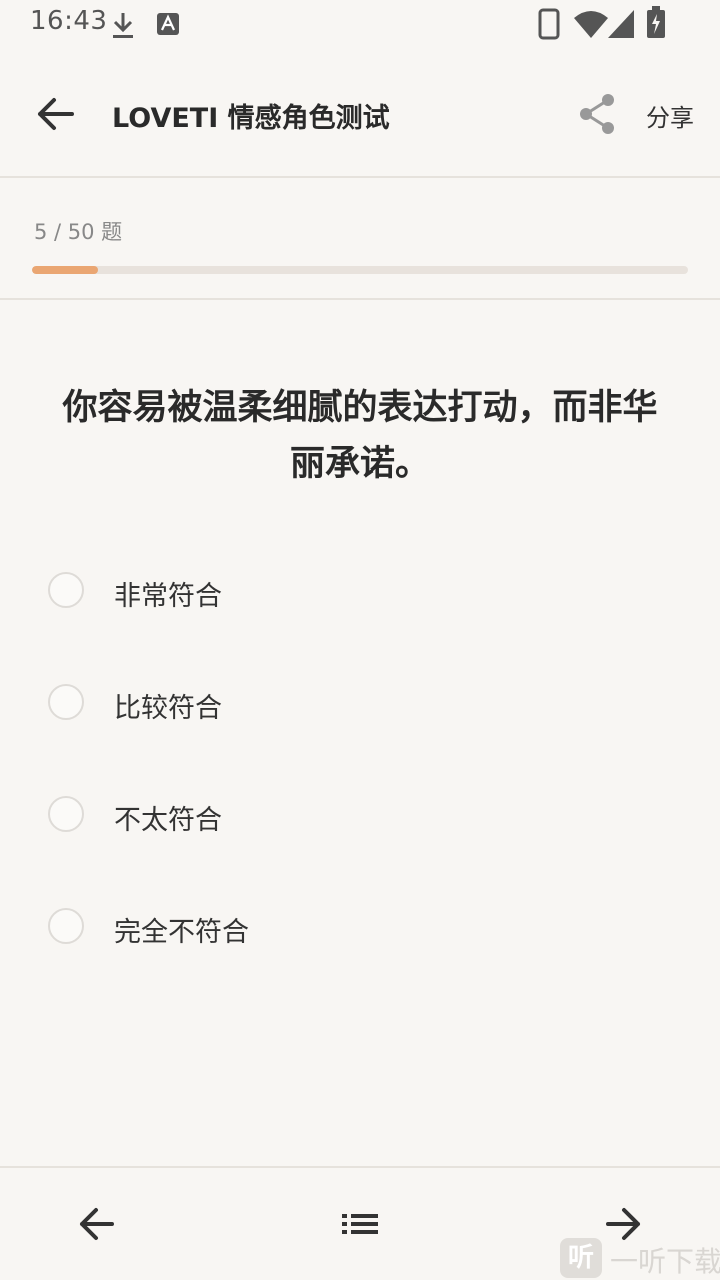 Image resolution: width=720 pixels, height=1280 pixels. Describe the element at coordinates (96, 1224) in the screenshot. I see `prev-arrow-icon` at that location.